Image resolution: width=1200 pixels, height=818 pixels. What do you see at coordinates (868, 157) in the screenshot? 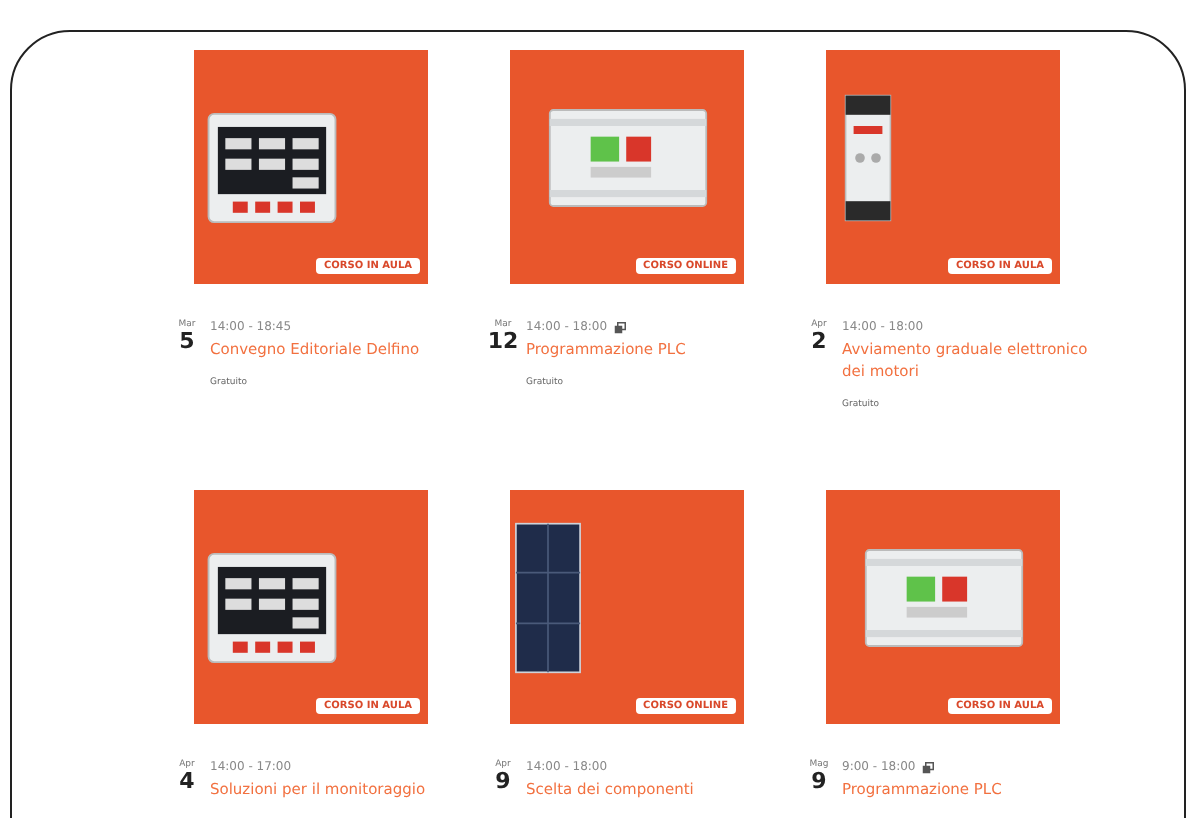
I see `soft-starter-drawing` at bounding box center [868, 157].